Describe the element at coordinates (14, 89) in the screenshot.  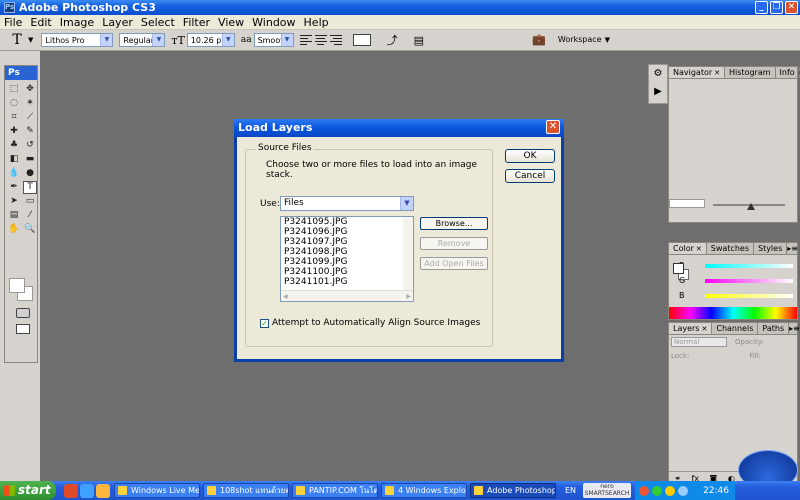
I see `marquee-tool-icon: ⬚` at that location.